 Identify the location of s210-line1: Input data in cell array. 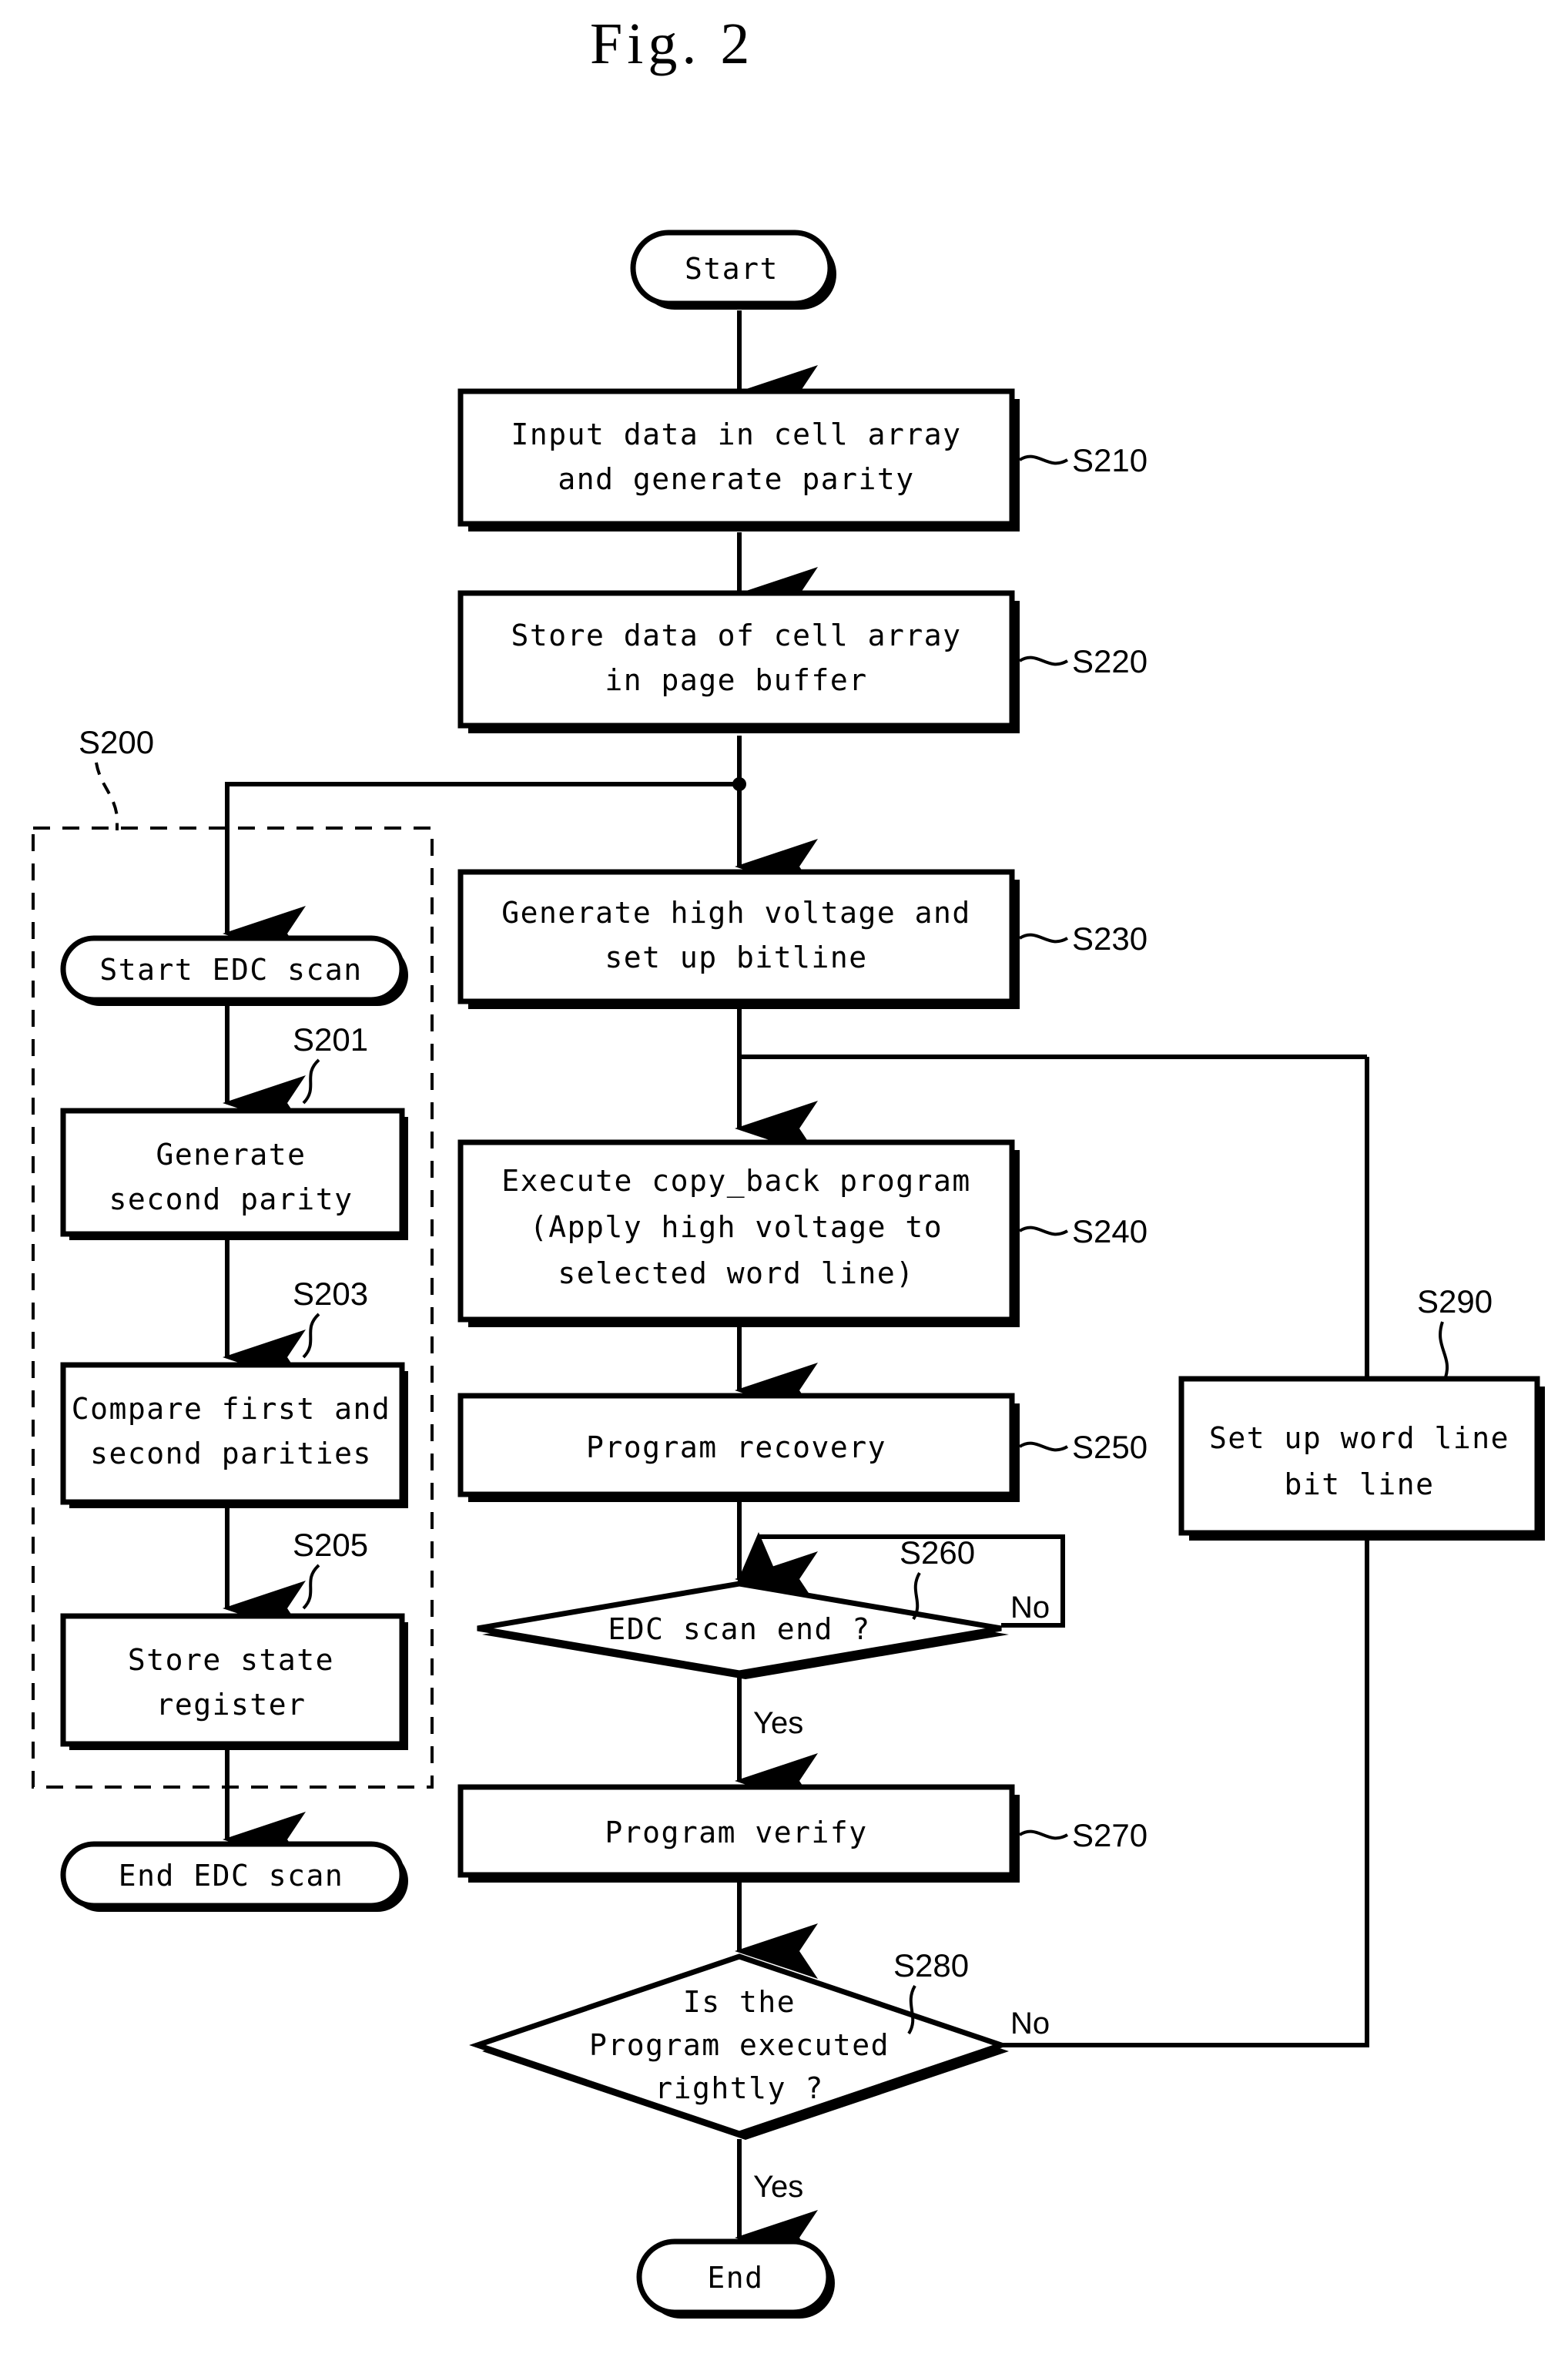
(736, 434).